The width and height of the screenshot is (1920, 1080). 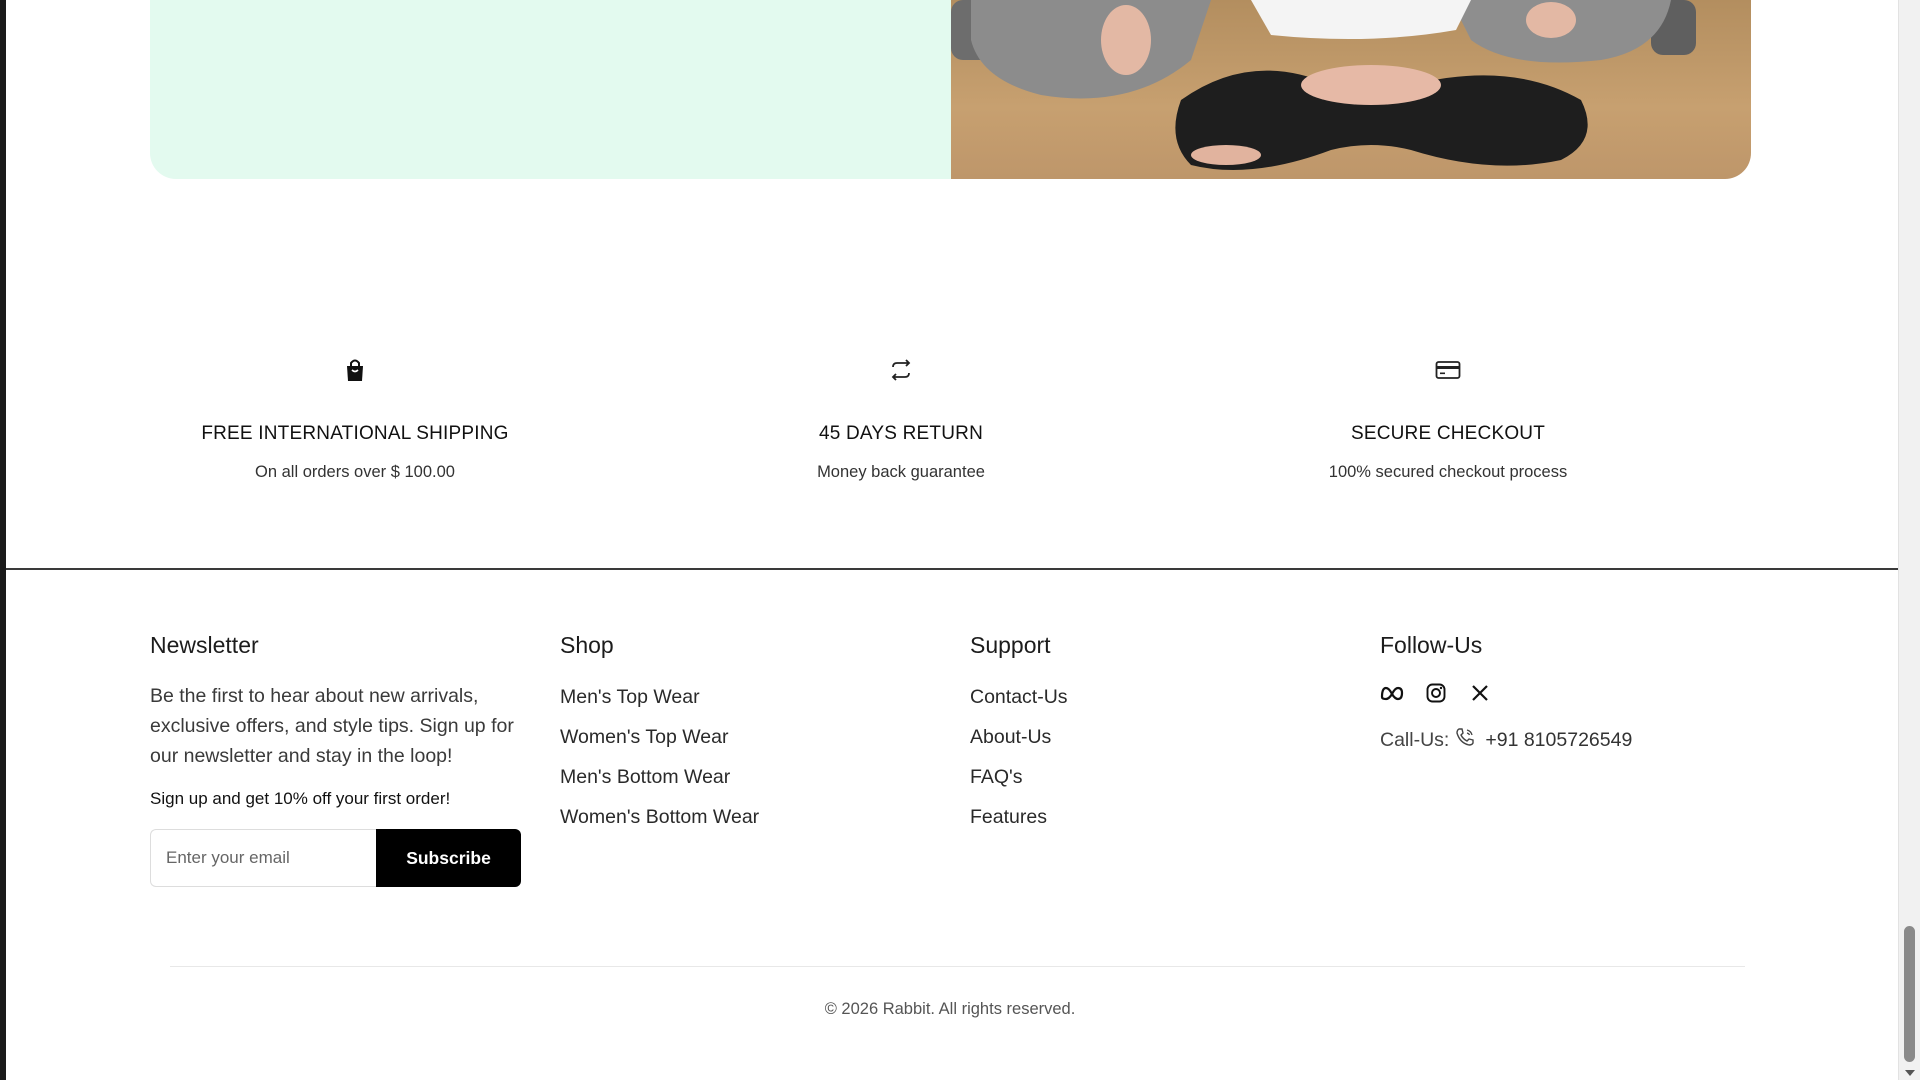 I want to click on hero-banner, so click(x=950, y=89).